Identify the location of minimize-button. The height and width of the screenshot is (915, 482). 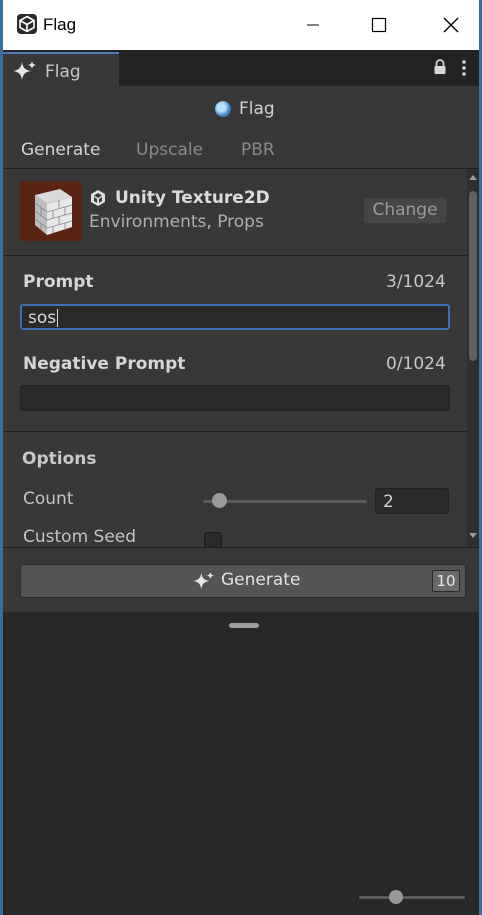
(313, 25).